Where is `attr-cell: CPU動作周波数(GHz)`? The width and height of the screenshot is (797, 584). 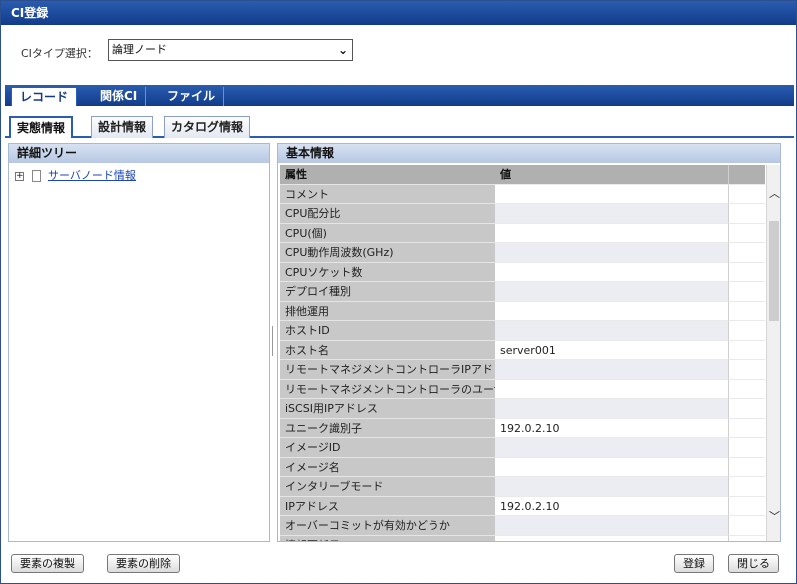 attr-cell: CPU動作周波数(GHz) is located at coordinates (387, 253).